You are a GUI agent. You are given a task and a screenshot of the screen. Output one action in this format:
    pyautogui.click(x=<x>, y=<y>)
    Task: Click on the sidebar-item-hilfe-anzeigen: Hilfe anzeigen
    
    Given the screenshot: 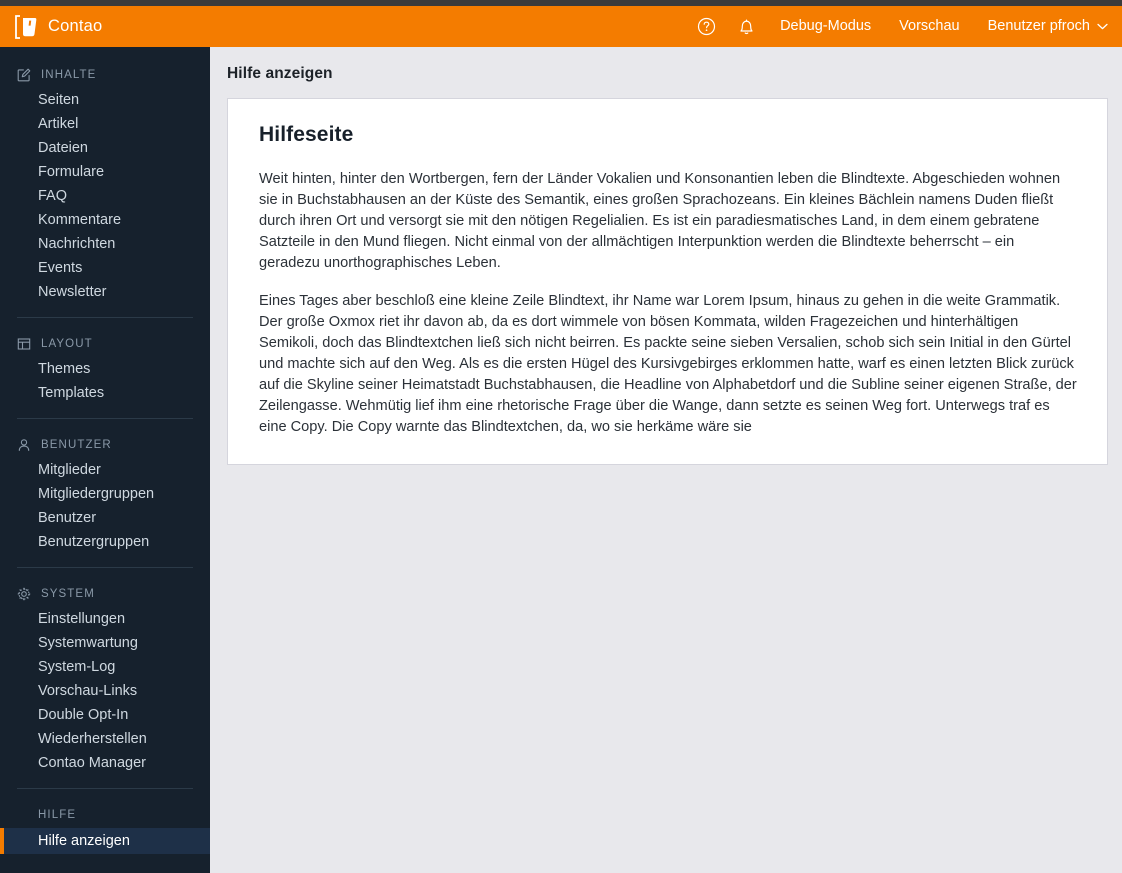 What is the action you would take?
    pyautogui.click(x=105, y=841)
    